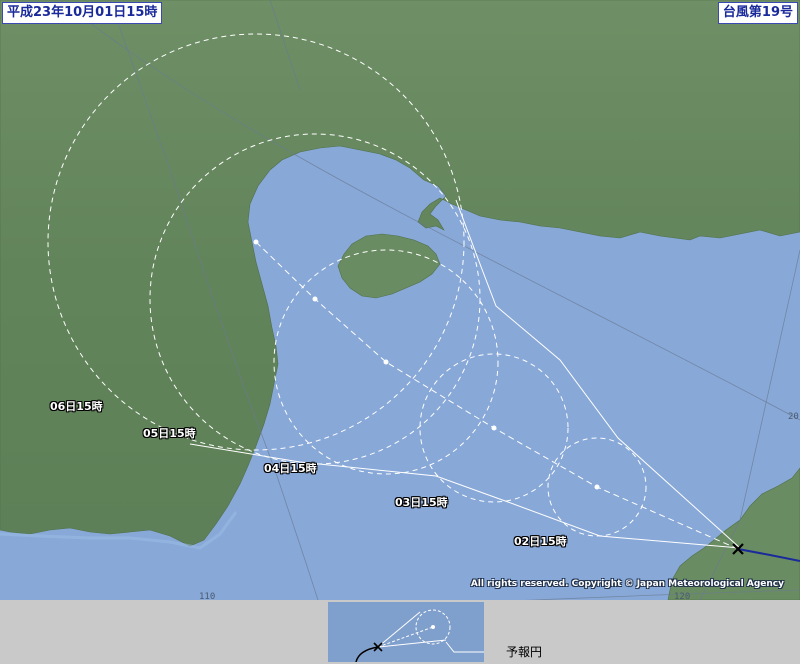  Describe the element at coordinates (524, 652) in the screenshot. I see `legend-label: 予報円` at that location.